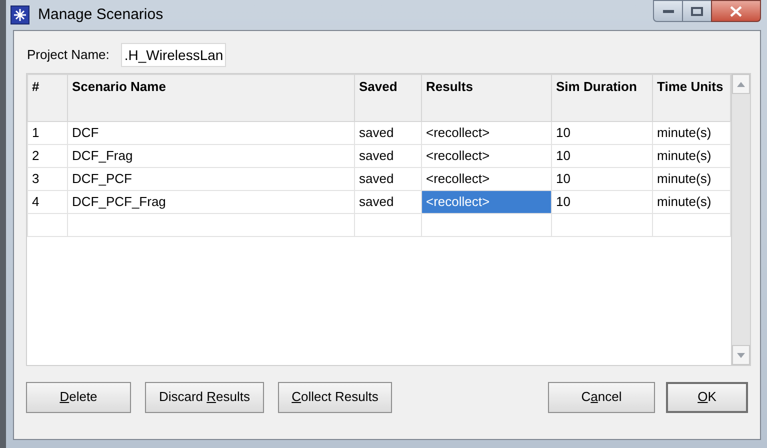  I want to click on maximize-icon, so click(697, 11).